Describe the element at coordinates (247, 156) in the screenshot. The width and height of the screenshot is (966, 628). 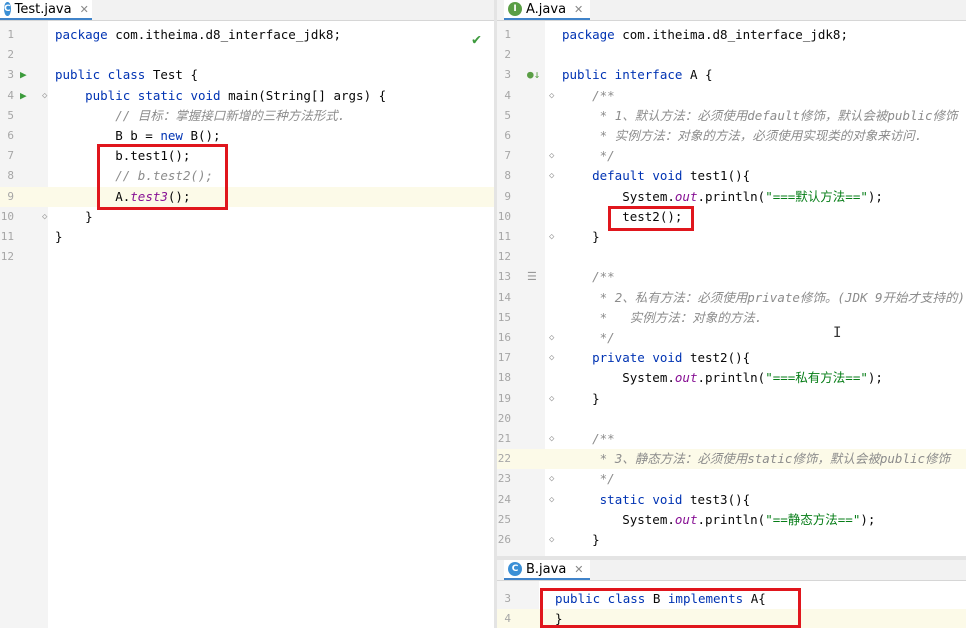
I see `code-line: 7 b.test1();` at that location.